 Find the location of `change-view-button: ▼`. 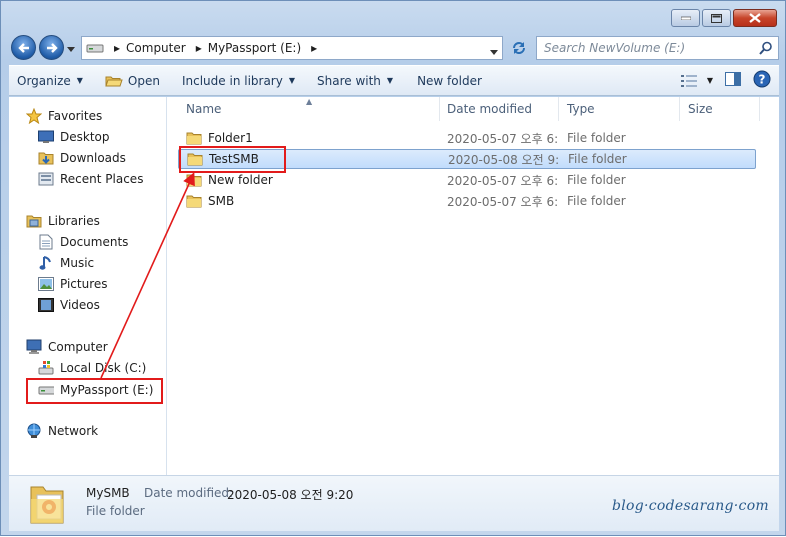

change-view-button: ▼ is located at coordinates (696, 80).